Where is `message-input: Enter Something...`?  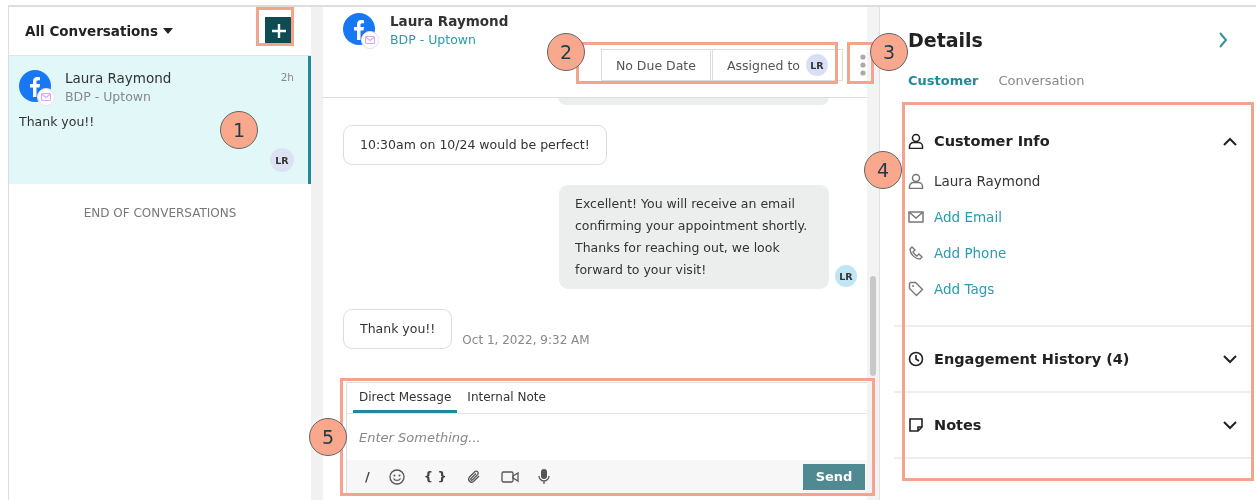
message-input: Enter Something... is located at coordinates (608, 437).